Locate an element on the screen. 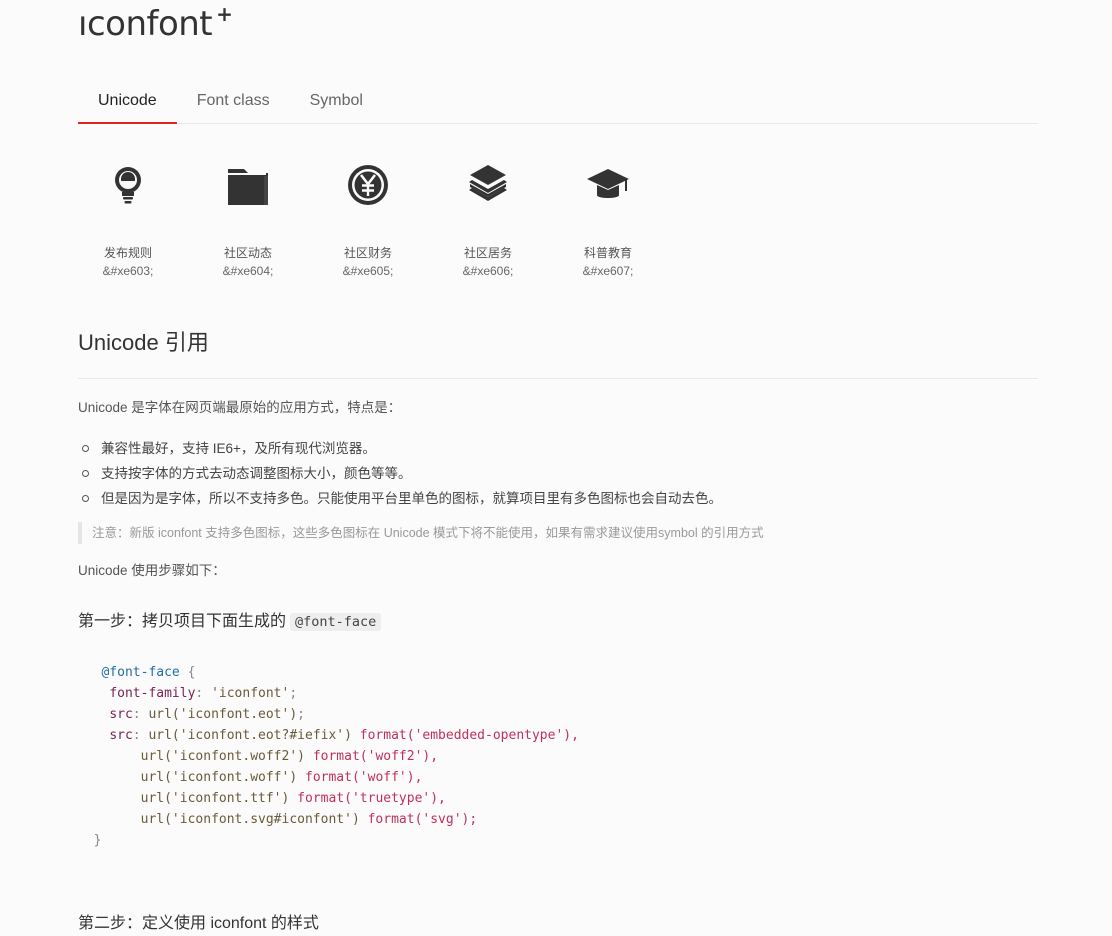 The width and height of the screenshot is (1112, 936). tab-font-class: Font class is located at coordinates (233, 100).